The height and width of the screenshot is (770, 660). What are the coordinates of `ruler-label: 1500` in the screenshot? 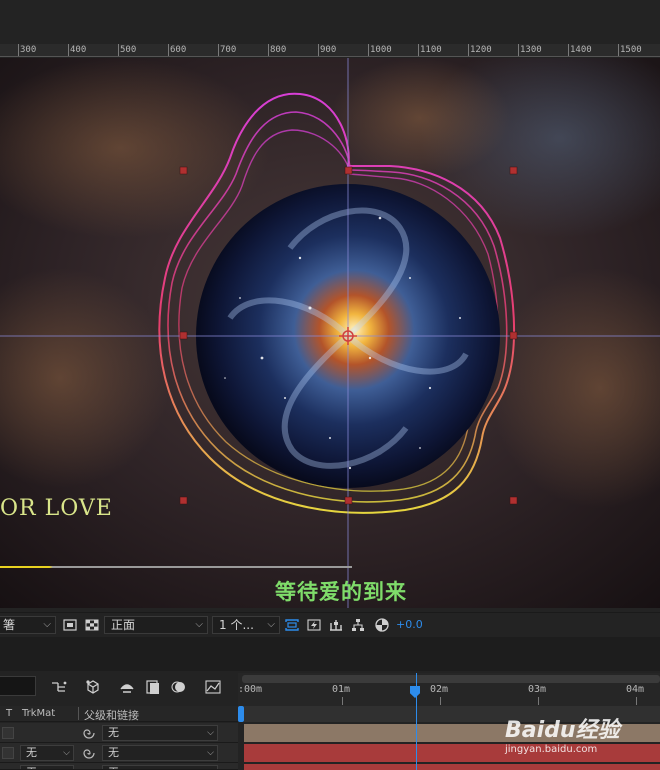 It's located at (631, 50).